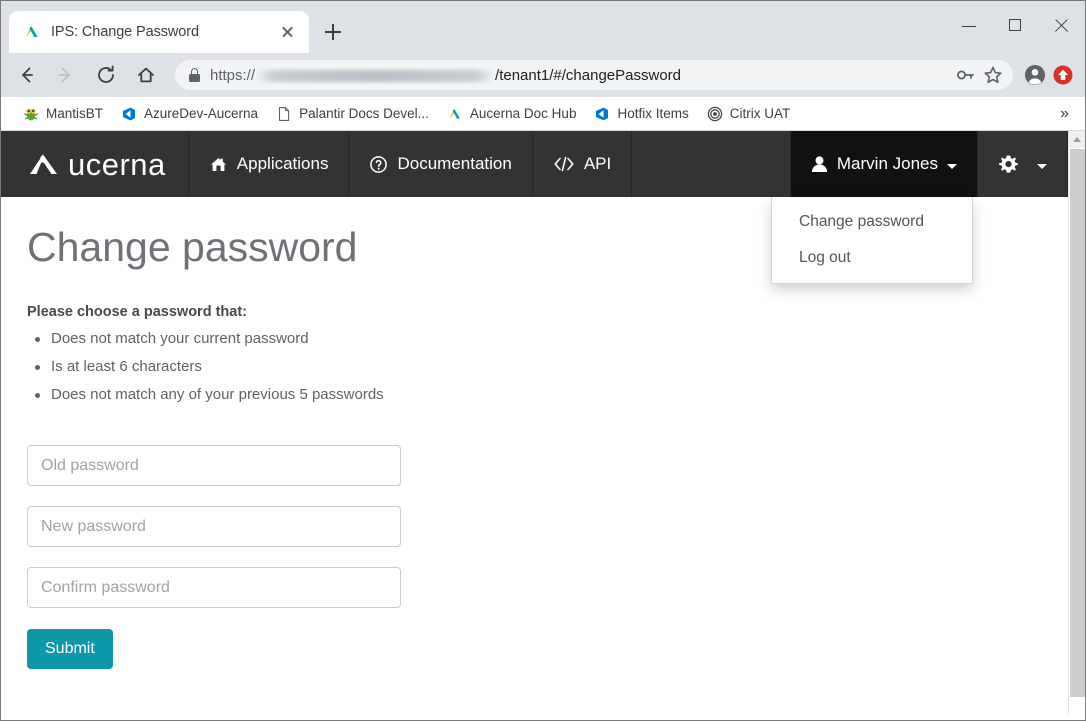  What do you see at coordinates (70, 649) in the screenshot?
I see `submit-button: Submit` at bounding box center [70, 649].